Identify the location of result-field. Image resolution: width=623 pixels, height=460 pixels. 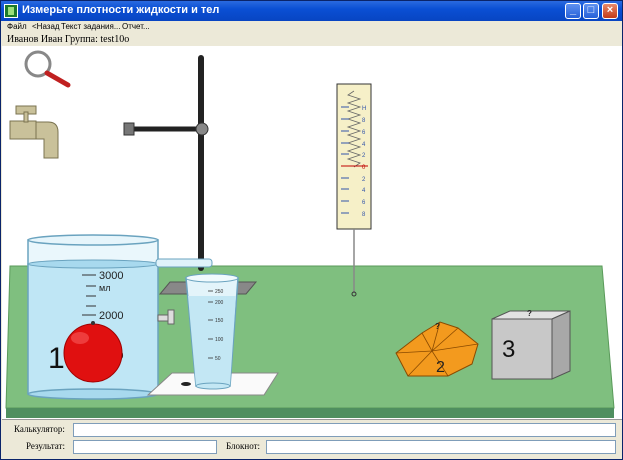
(145, 447).